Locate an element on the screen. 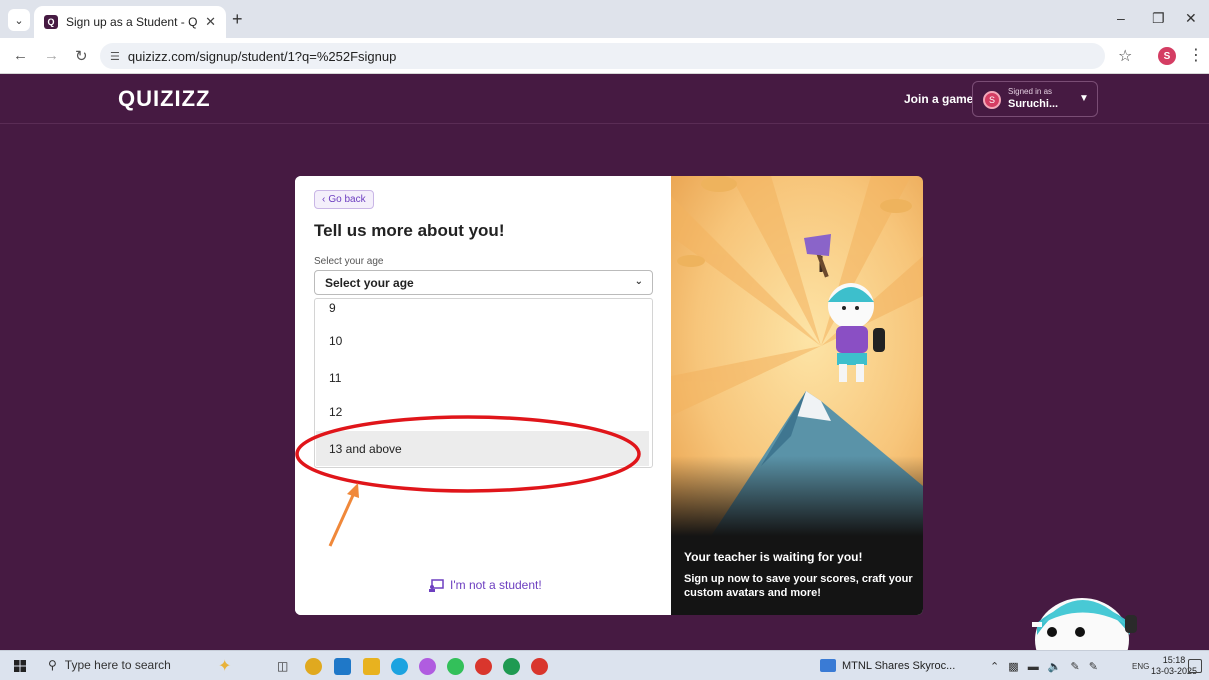 This screenshot has width=1209, height=680. browser-menu-icon: ⋮ is located at coordinates (1196, 55).